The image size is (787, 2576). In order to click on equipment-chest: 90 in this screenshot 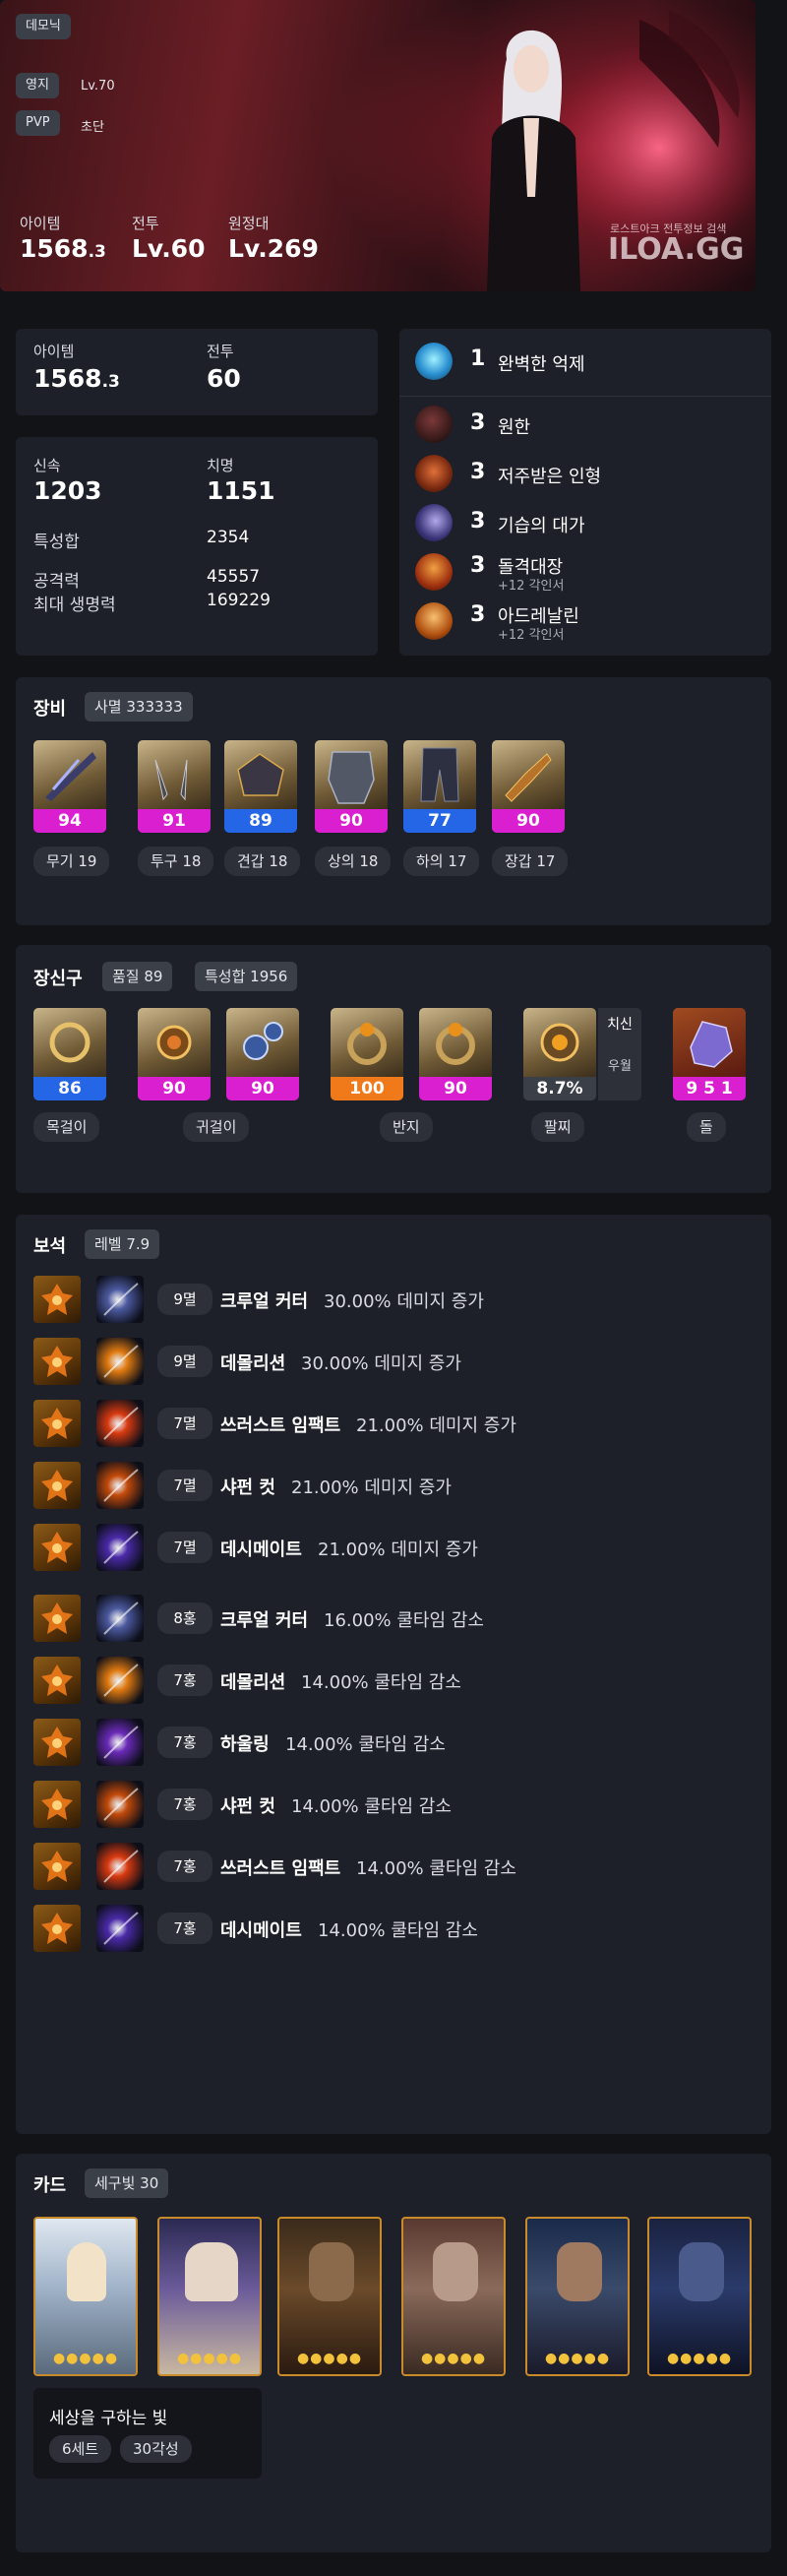, I will do `click(351, 786)`.